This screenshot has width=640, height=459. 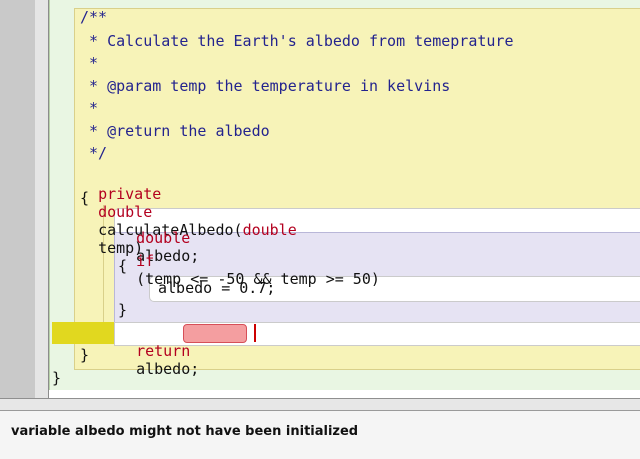 What do you see at coordinates (265, 86) in the screenshot?
I see `comment-line-4: * @param temp the temperature in kelvins` at bounding box center [265, 86].